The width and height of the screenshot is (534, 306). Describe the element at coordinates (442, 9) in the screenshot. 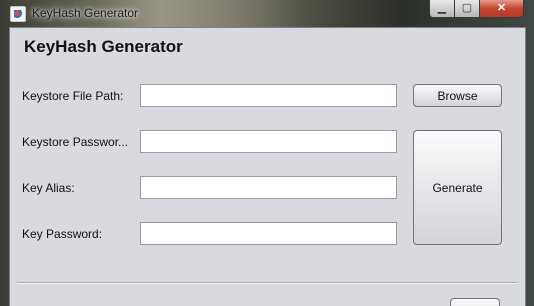

I see `minimize-button: ▁` at that location.